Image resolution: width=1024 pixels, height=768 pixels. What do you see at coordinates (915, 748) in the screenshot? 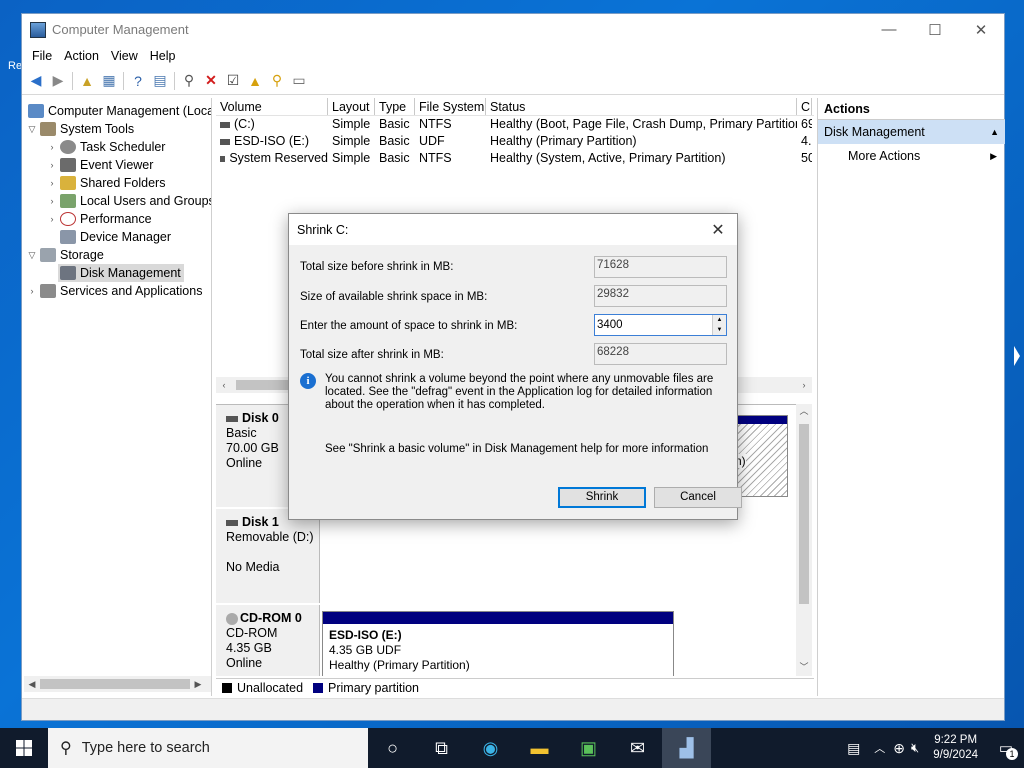
I see `volume-muted-icon: 🔇︎` at bounding box center [915, 748].